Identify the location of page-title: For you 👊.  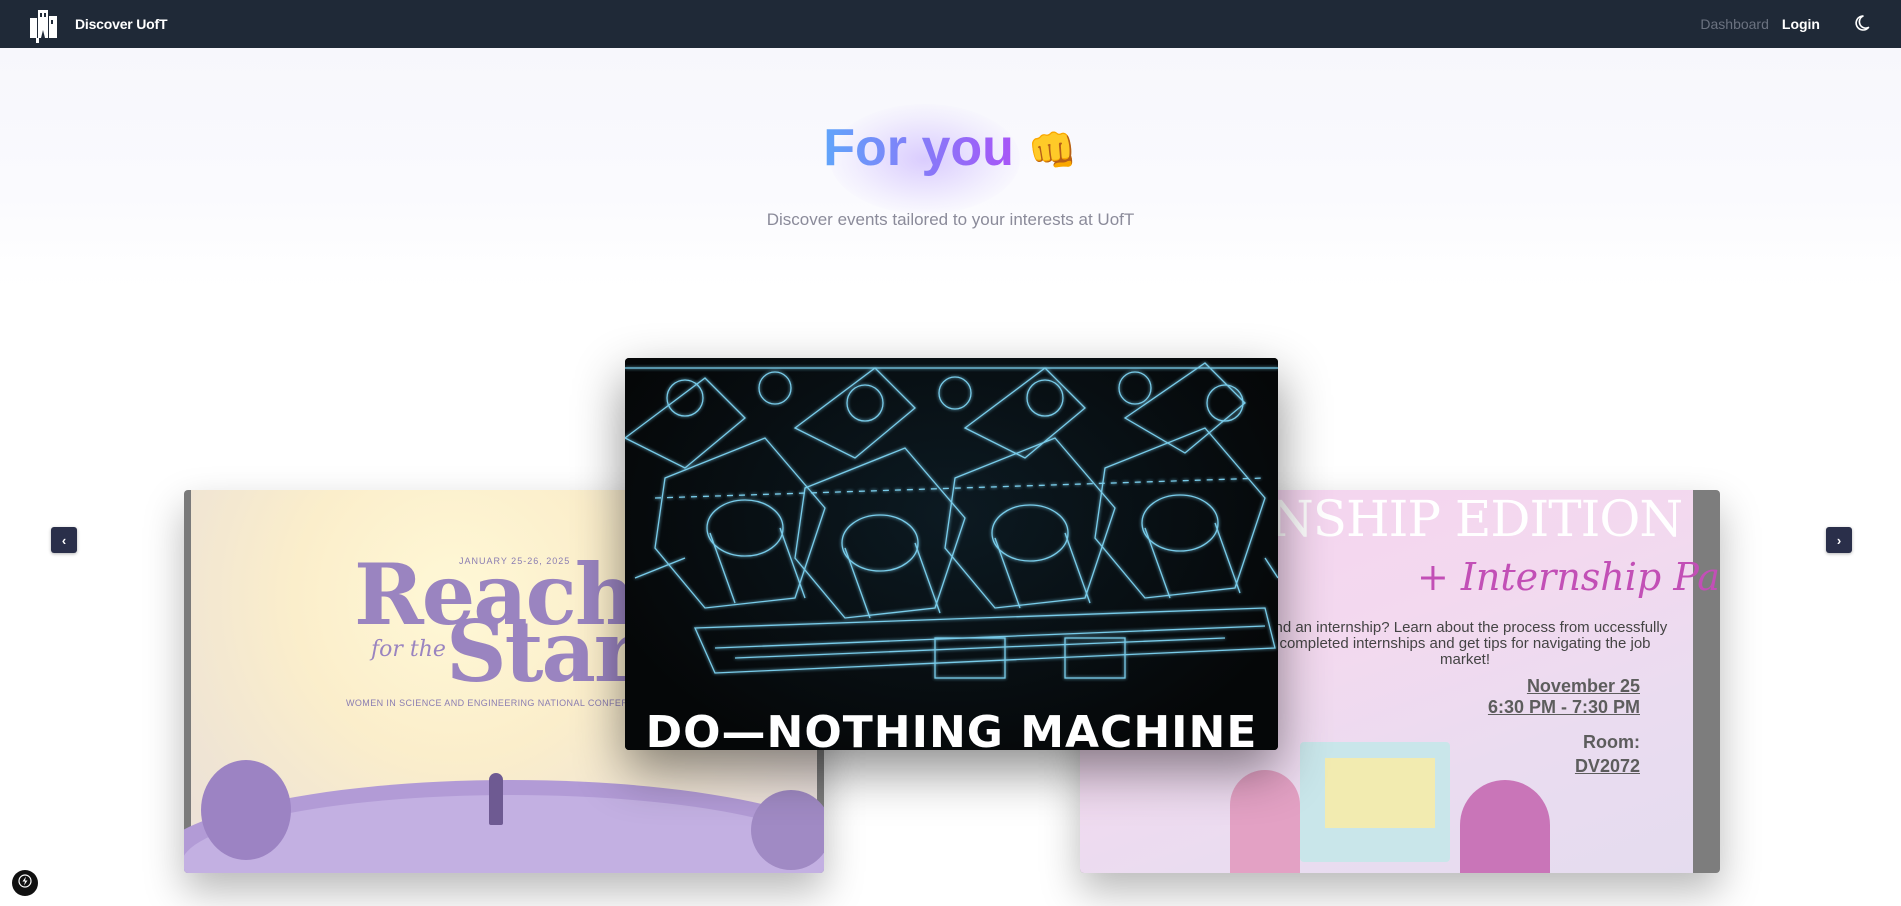
(950, 149).